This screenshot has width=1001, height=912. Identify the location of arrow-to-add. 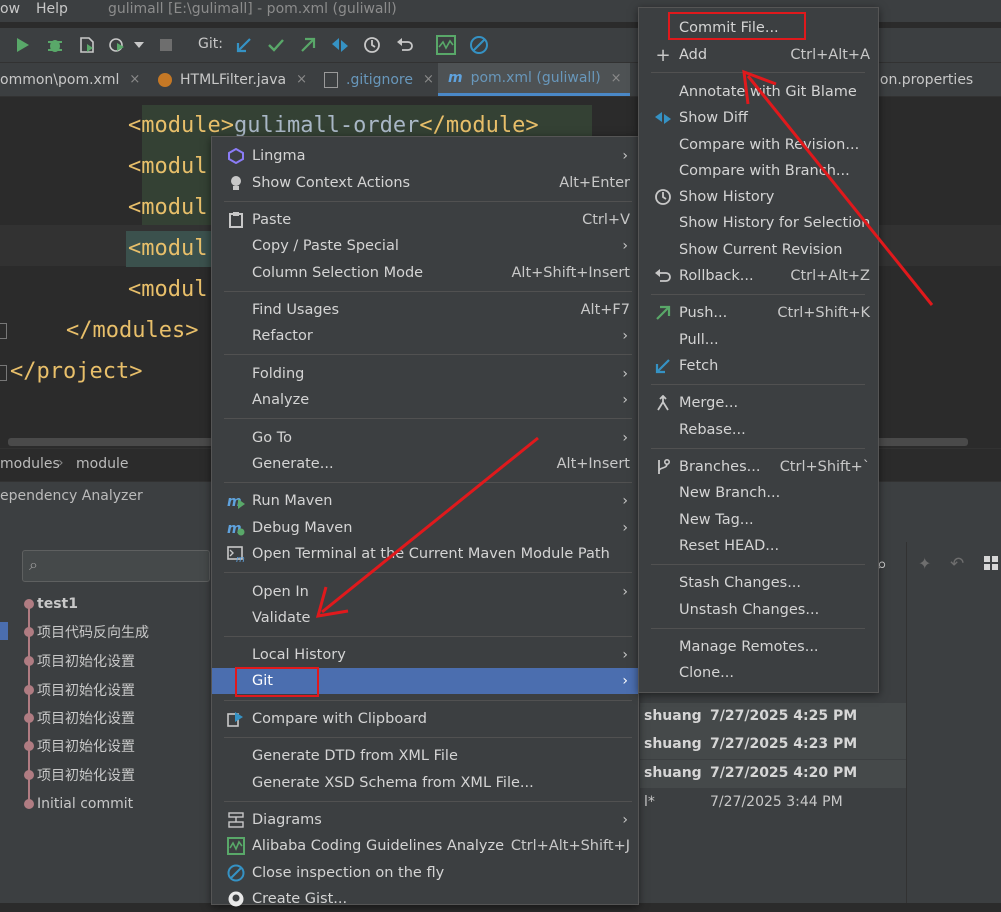
(840, 190).